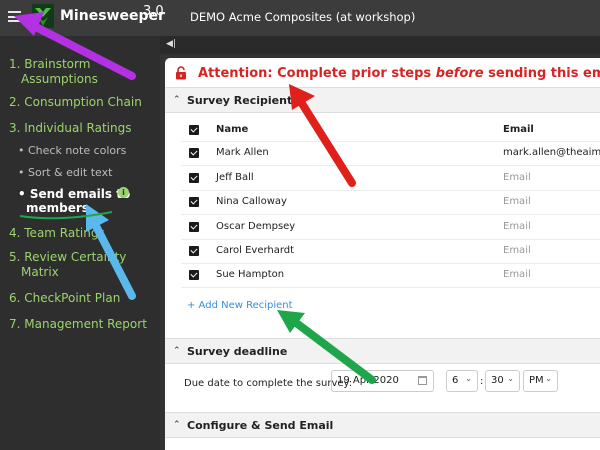 This screenshot has height=450, width=600. Describe the element at coordinates (382, 425) in the screenshot. I see `configure-send-header: ⌃ Configure & Send Email` at that location.